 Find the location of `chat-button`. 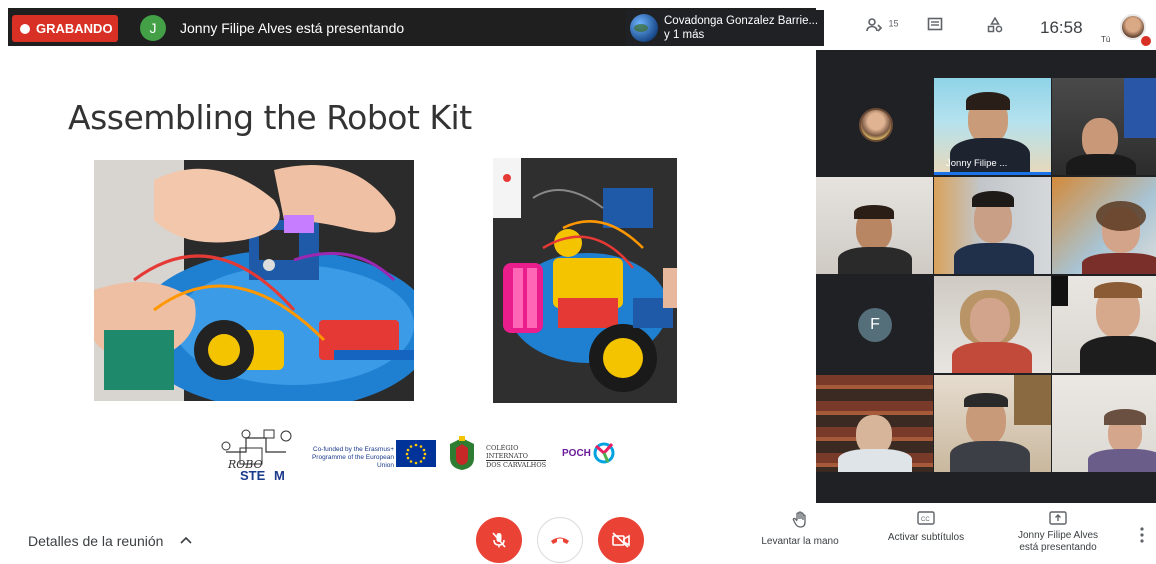

chat-button is located at coordinates (935, 27).